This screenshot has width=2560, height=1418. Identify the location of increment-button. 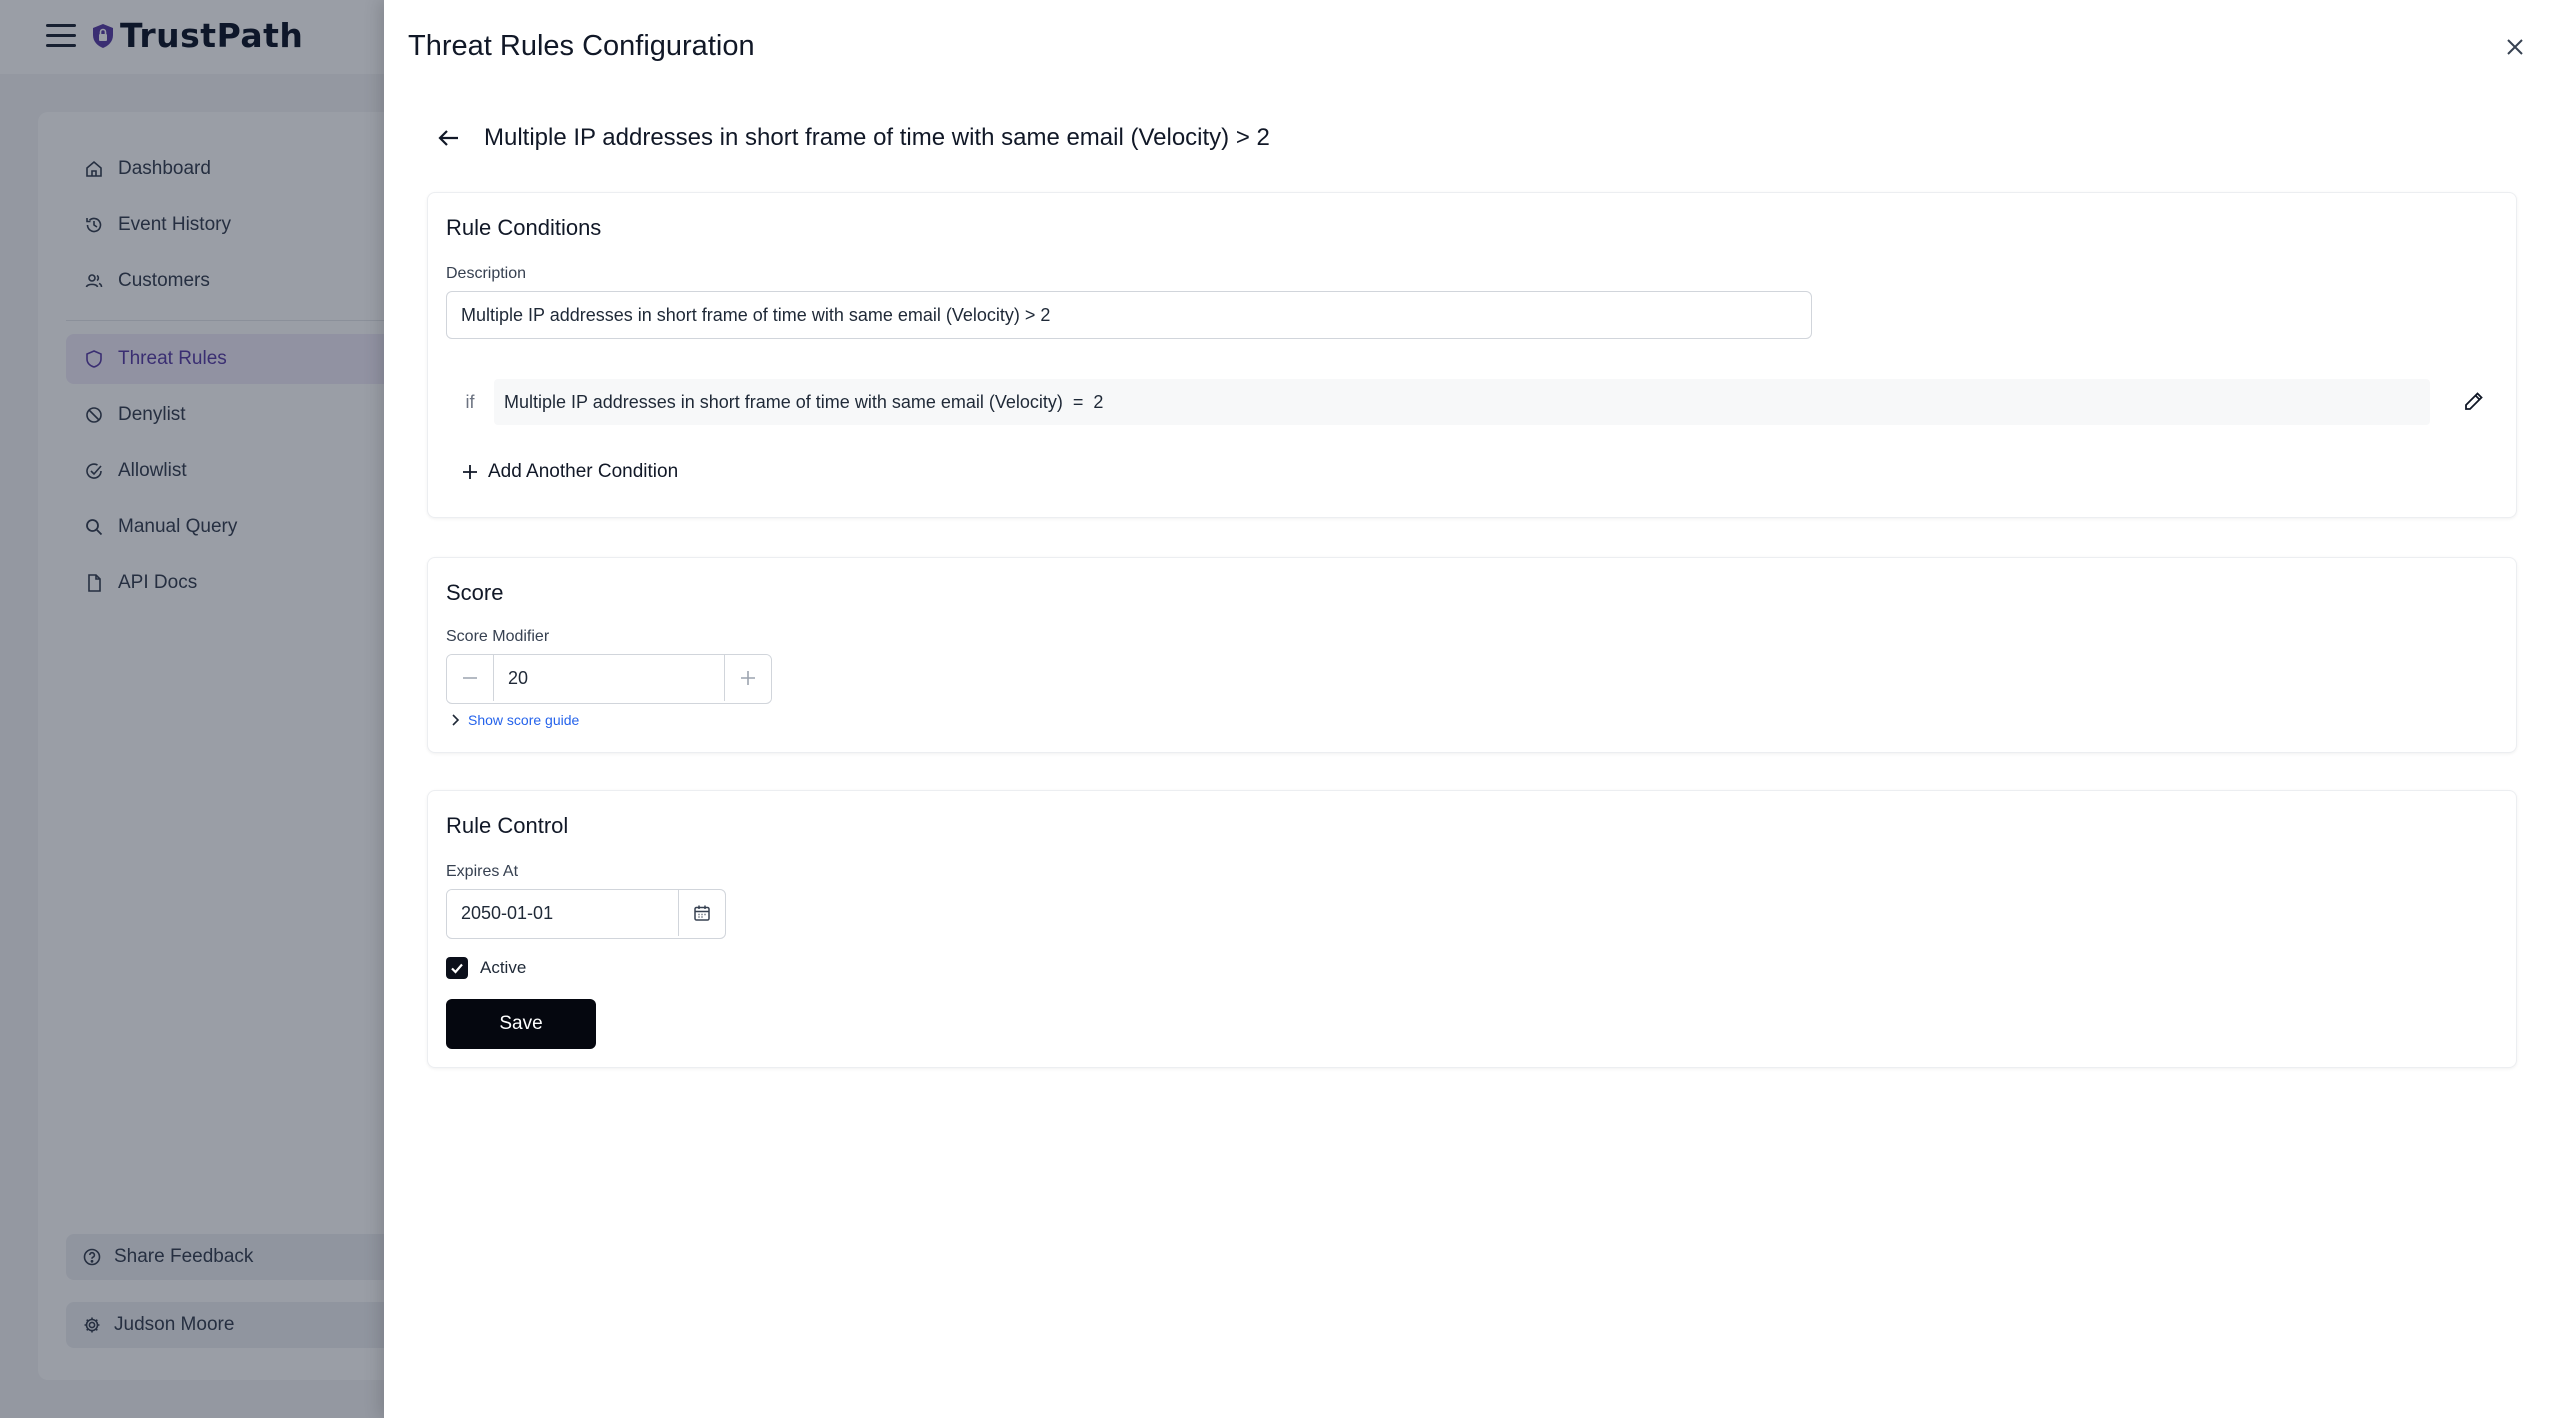
(748, 678).